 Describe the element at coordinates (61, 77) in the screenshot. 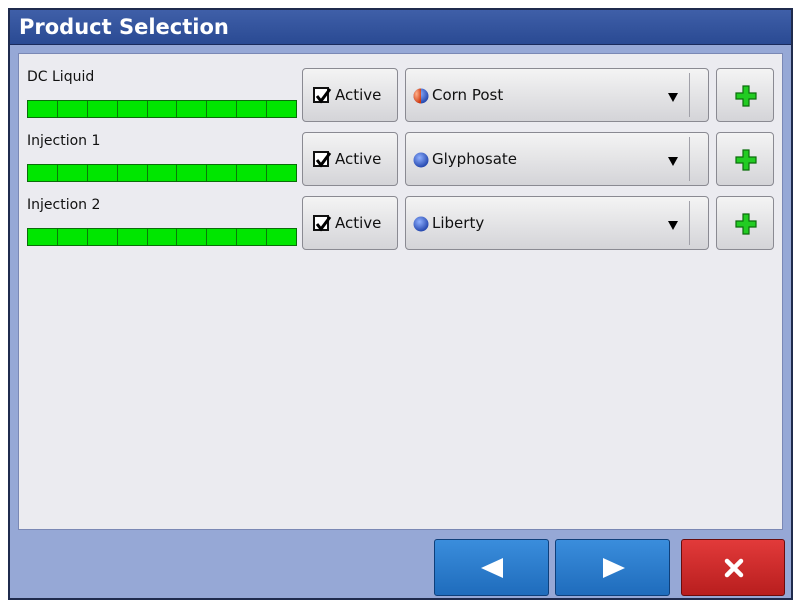

I see `product-row-label: DC Liquid` at that location.